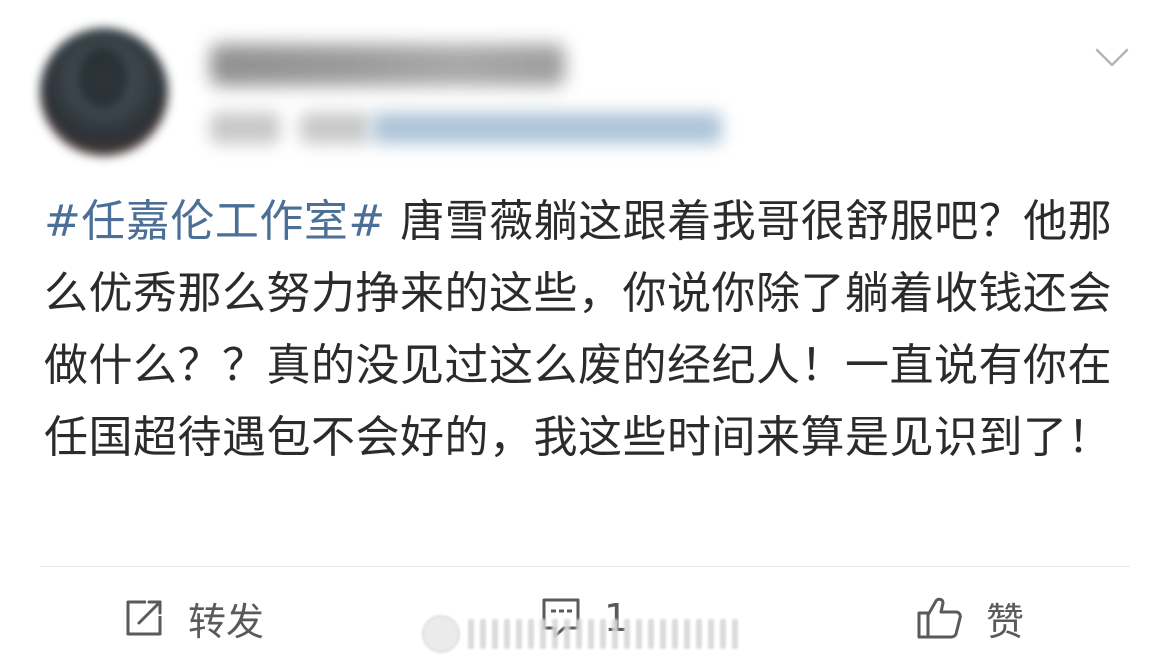 This screenshot has height=666, width=1170. Describe the element at coordinates (144, 618) in the screenshot. I see `edit-share-icon` at that location.